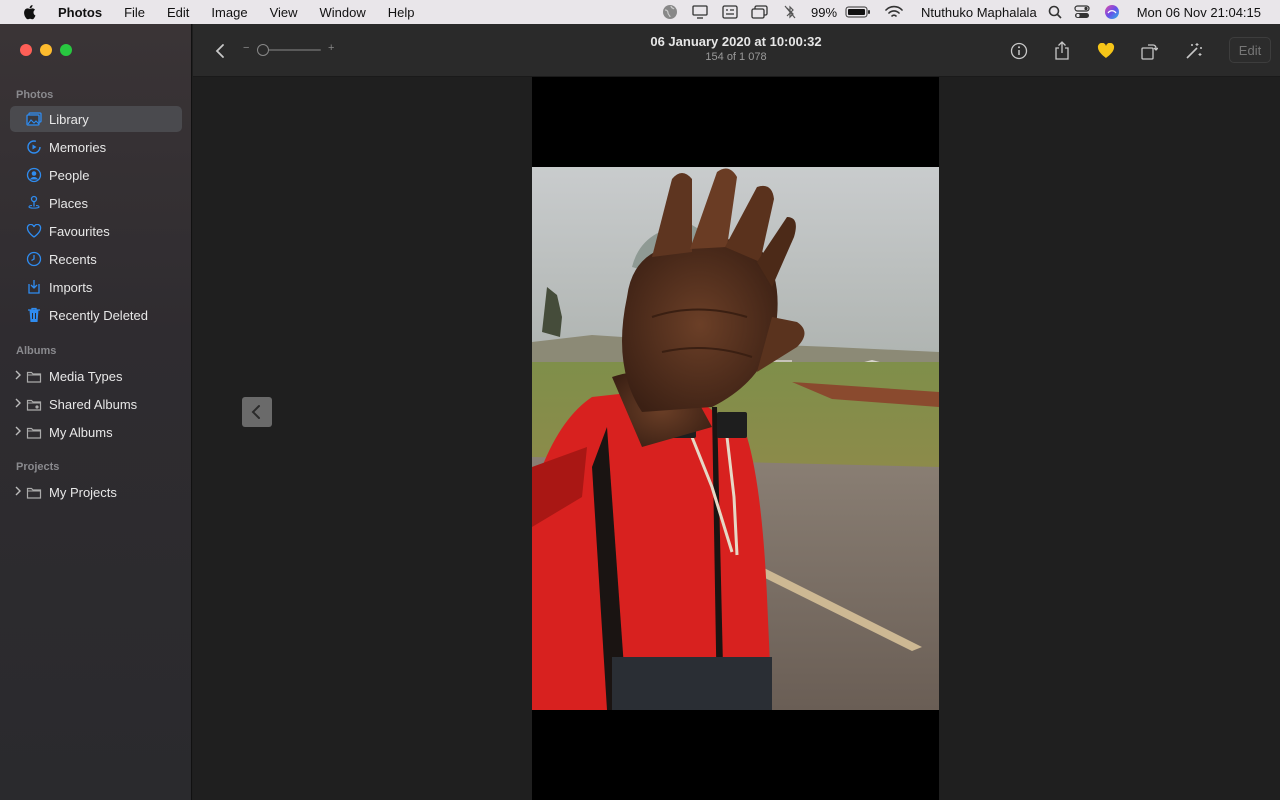 This screenshot has height=800, width=1280. What do you see at coordinates (858, 12) in the screenshot?
I see `battery-icon` at bounding box center [858, 12].